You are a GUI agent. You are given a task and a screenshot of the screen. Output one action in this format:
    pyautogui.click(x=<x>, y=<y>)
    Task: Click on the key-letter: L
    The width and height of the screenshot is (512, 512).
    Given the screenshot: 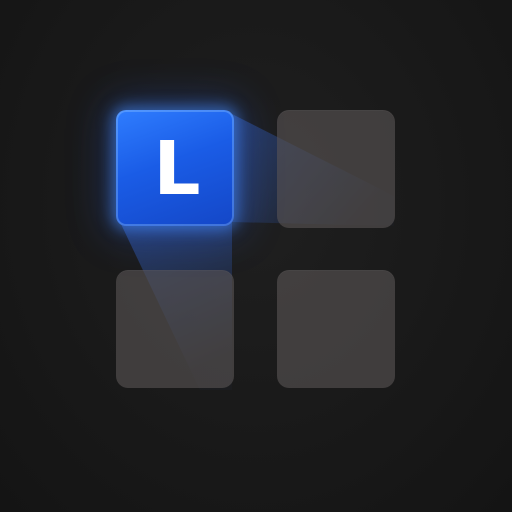 What is the action you would take?
    pyautogui.click(x=177, y=169)
    